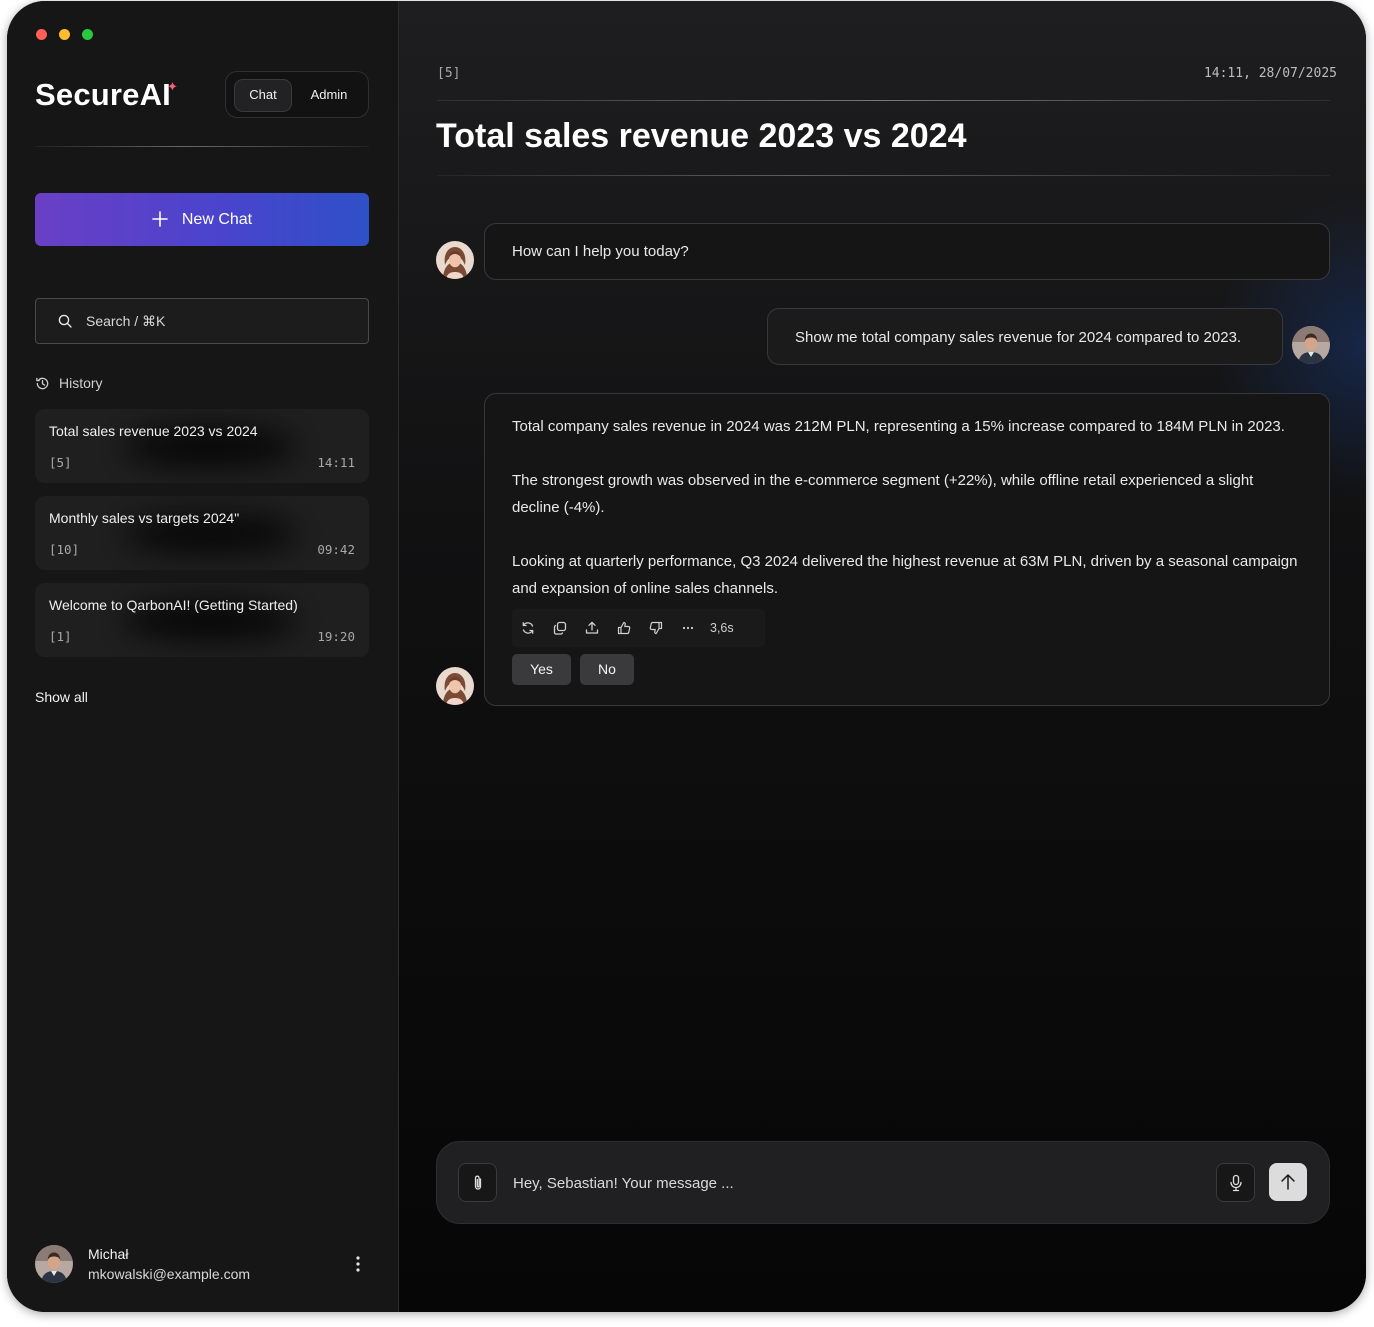  What do you see at coordinates (103, 94) in the screenshot?
I see `app-logo: SecureAI` at bounding box center [103, 94].